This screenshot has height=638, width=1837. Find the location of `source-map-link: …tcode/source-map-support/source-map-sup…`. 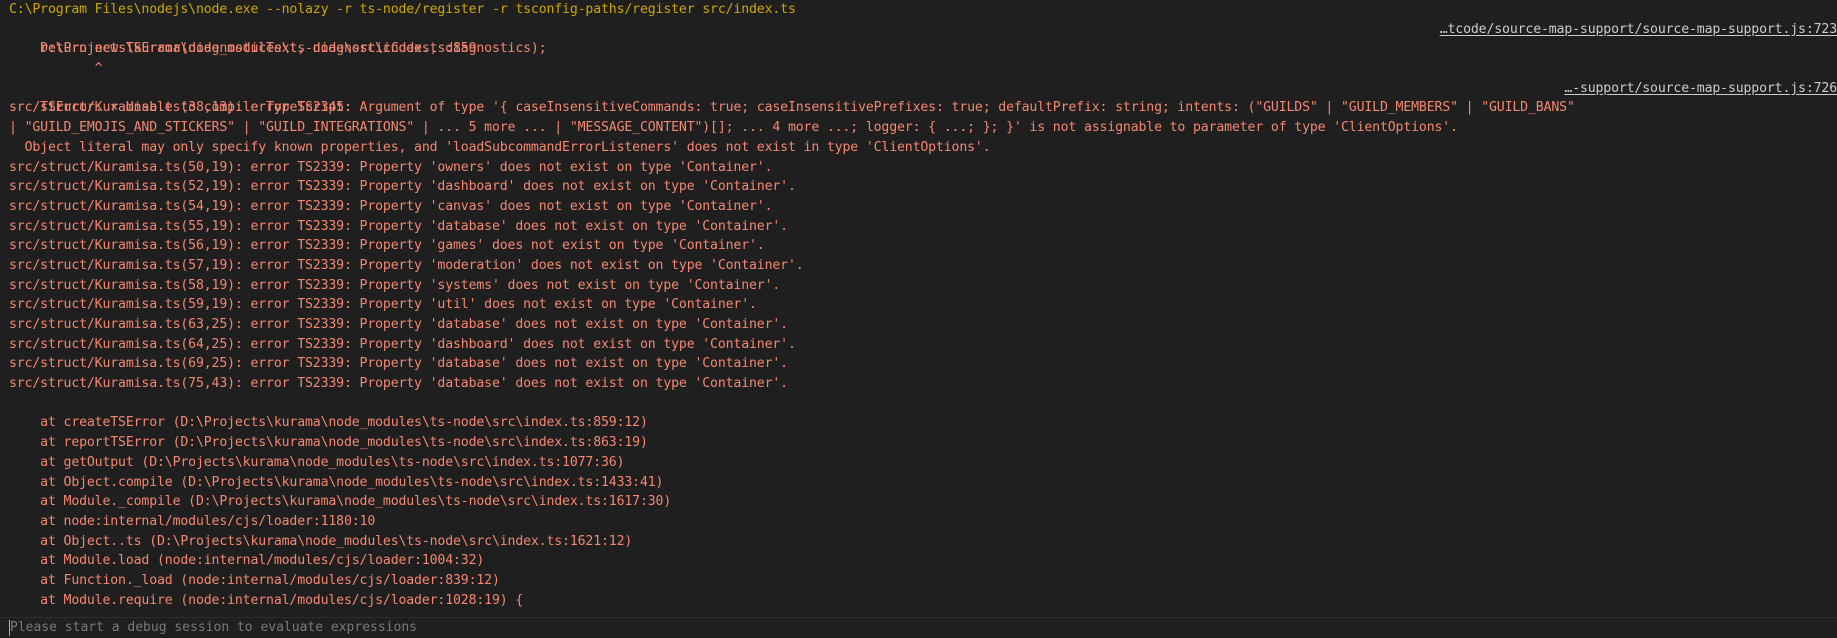

source-map-link: …tcode/source-map-support/source-map-sup… is located at coordinates (1638, 30).